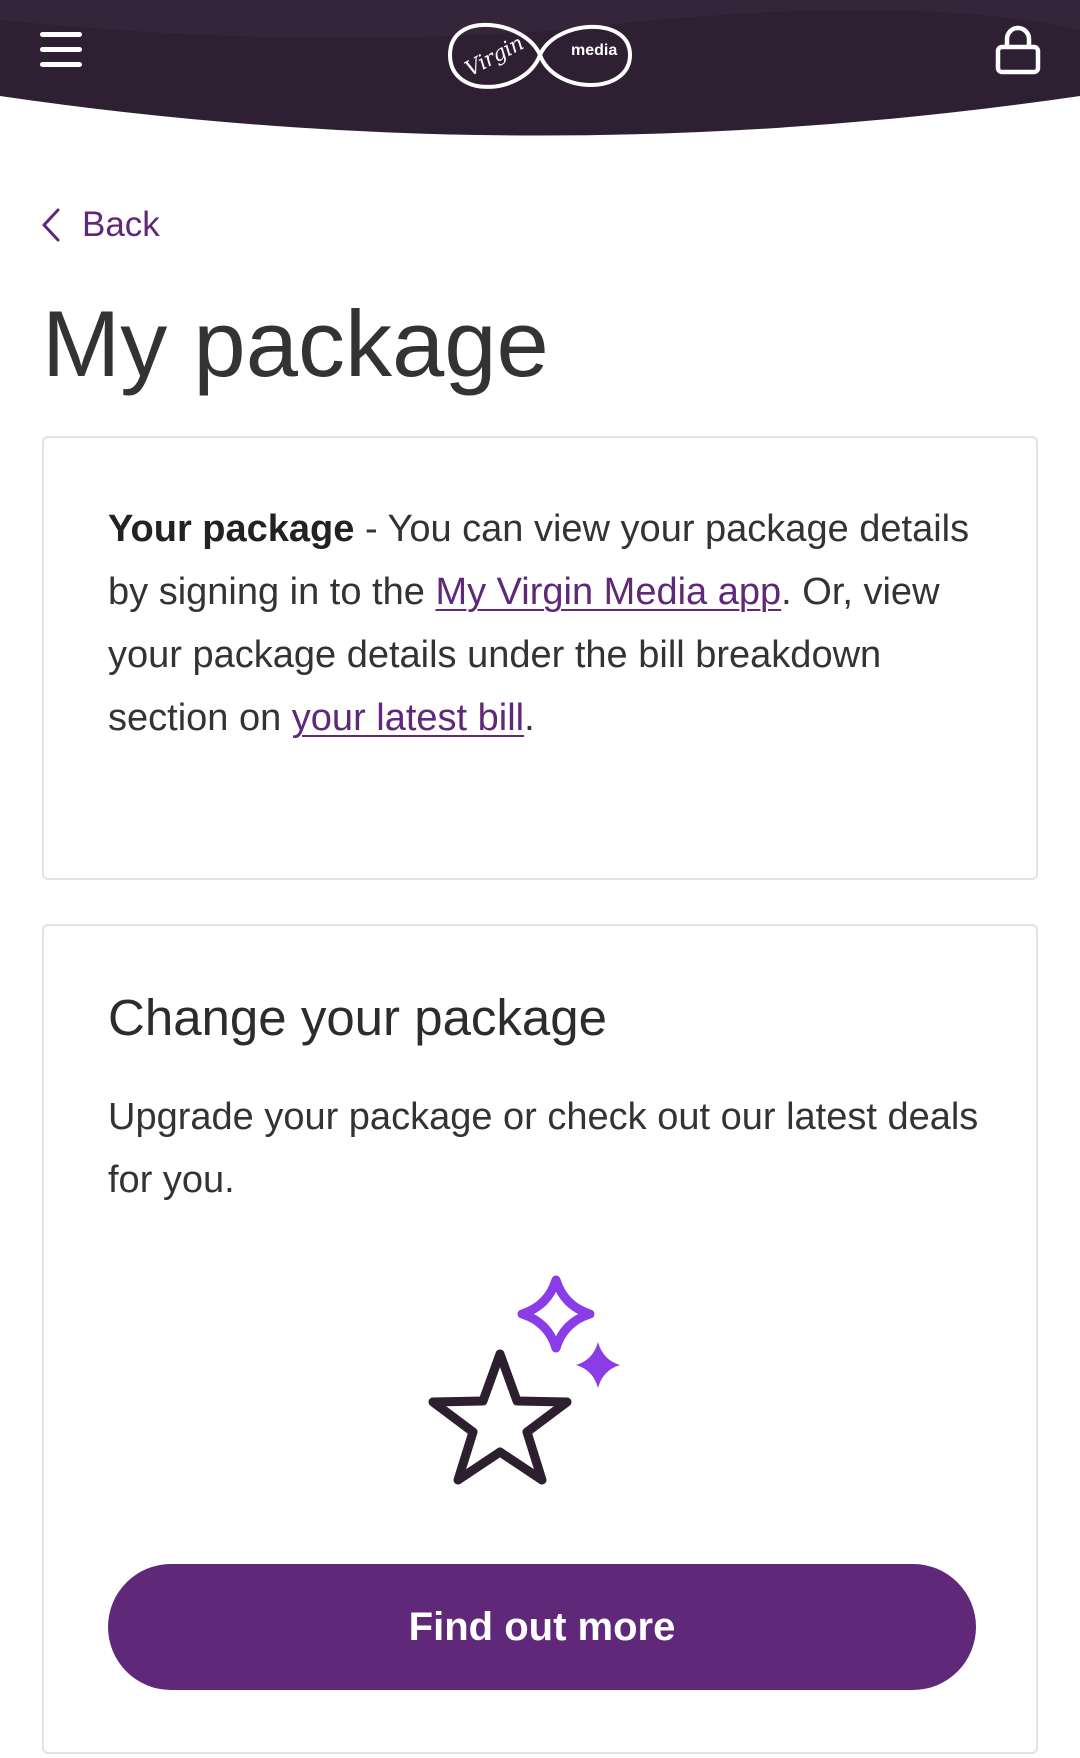 The height and width of the screenshot is (1758, 1080). Describe the element at coordinates (542, 1627) in the screenshot. I see `find-out-more-button: Find out more` at that location.